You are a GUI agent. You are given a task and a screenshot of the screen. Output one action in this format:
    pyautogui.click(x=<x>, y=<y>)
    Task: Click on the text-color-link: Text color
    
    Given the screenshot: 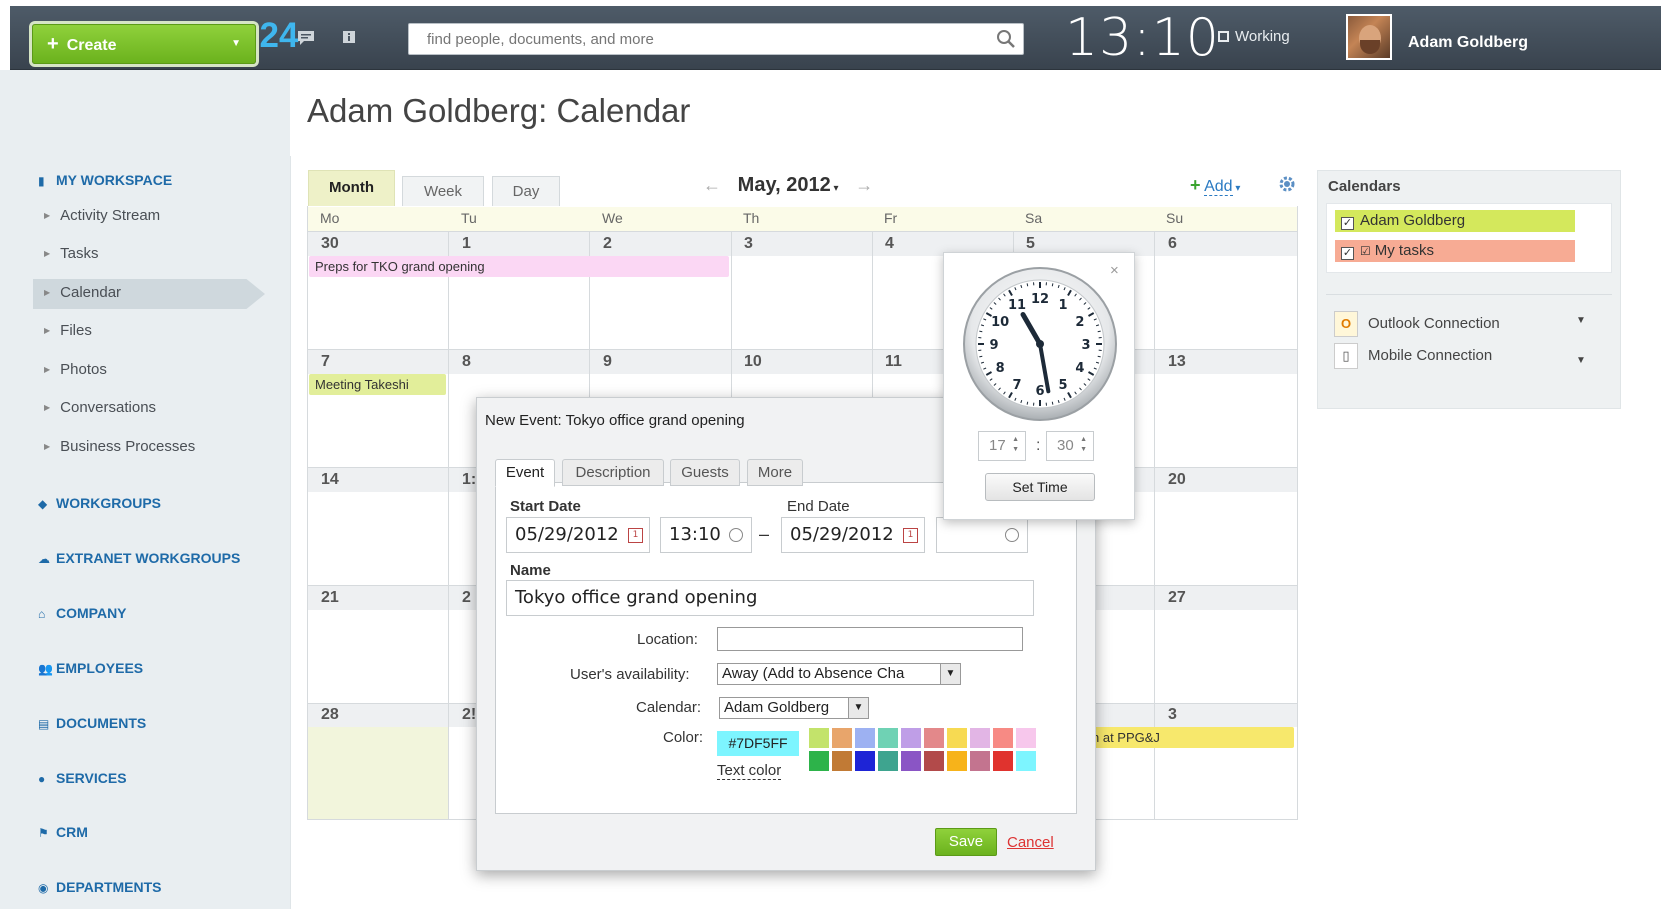 What is the action you would take?
    pyautogui.click(x=749, y=771)
    